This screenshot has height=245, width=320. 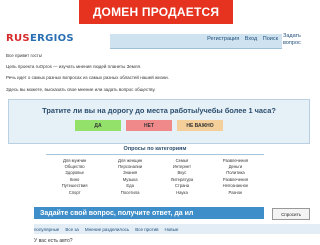 I want to click on category-link: Наука, so click(x=182, y=192).